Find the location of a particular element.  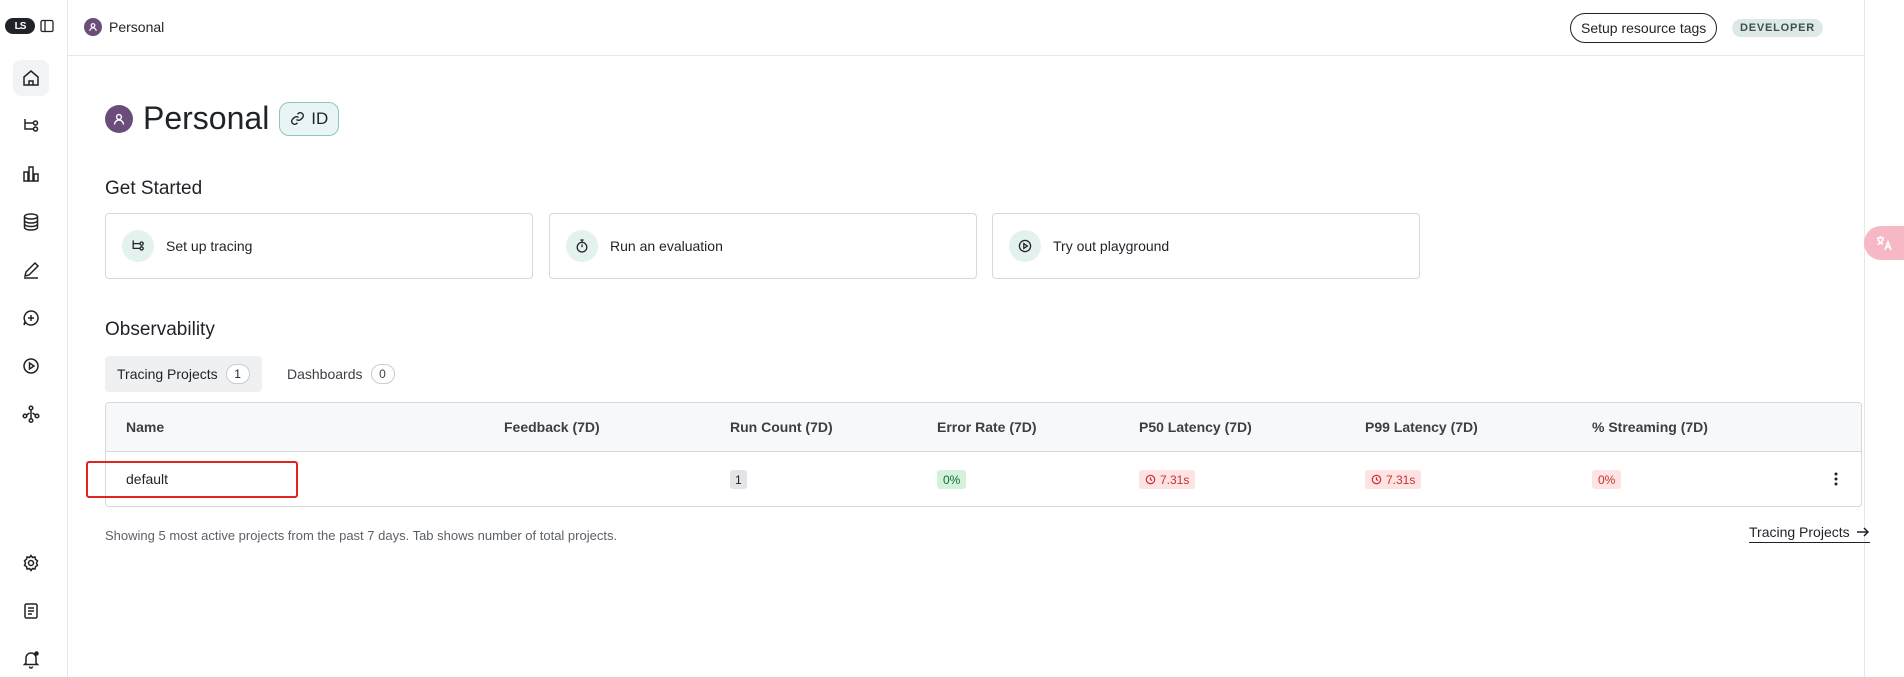

column-header-p50-latency: P50 Latency (7D) is located at coordinates (1195, 427).